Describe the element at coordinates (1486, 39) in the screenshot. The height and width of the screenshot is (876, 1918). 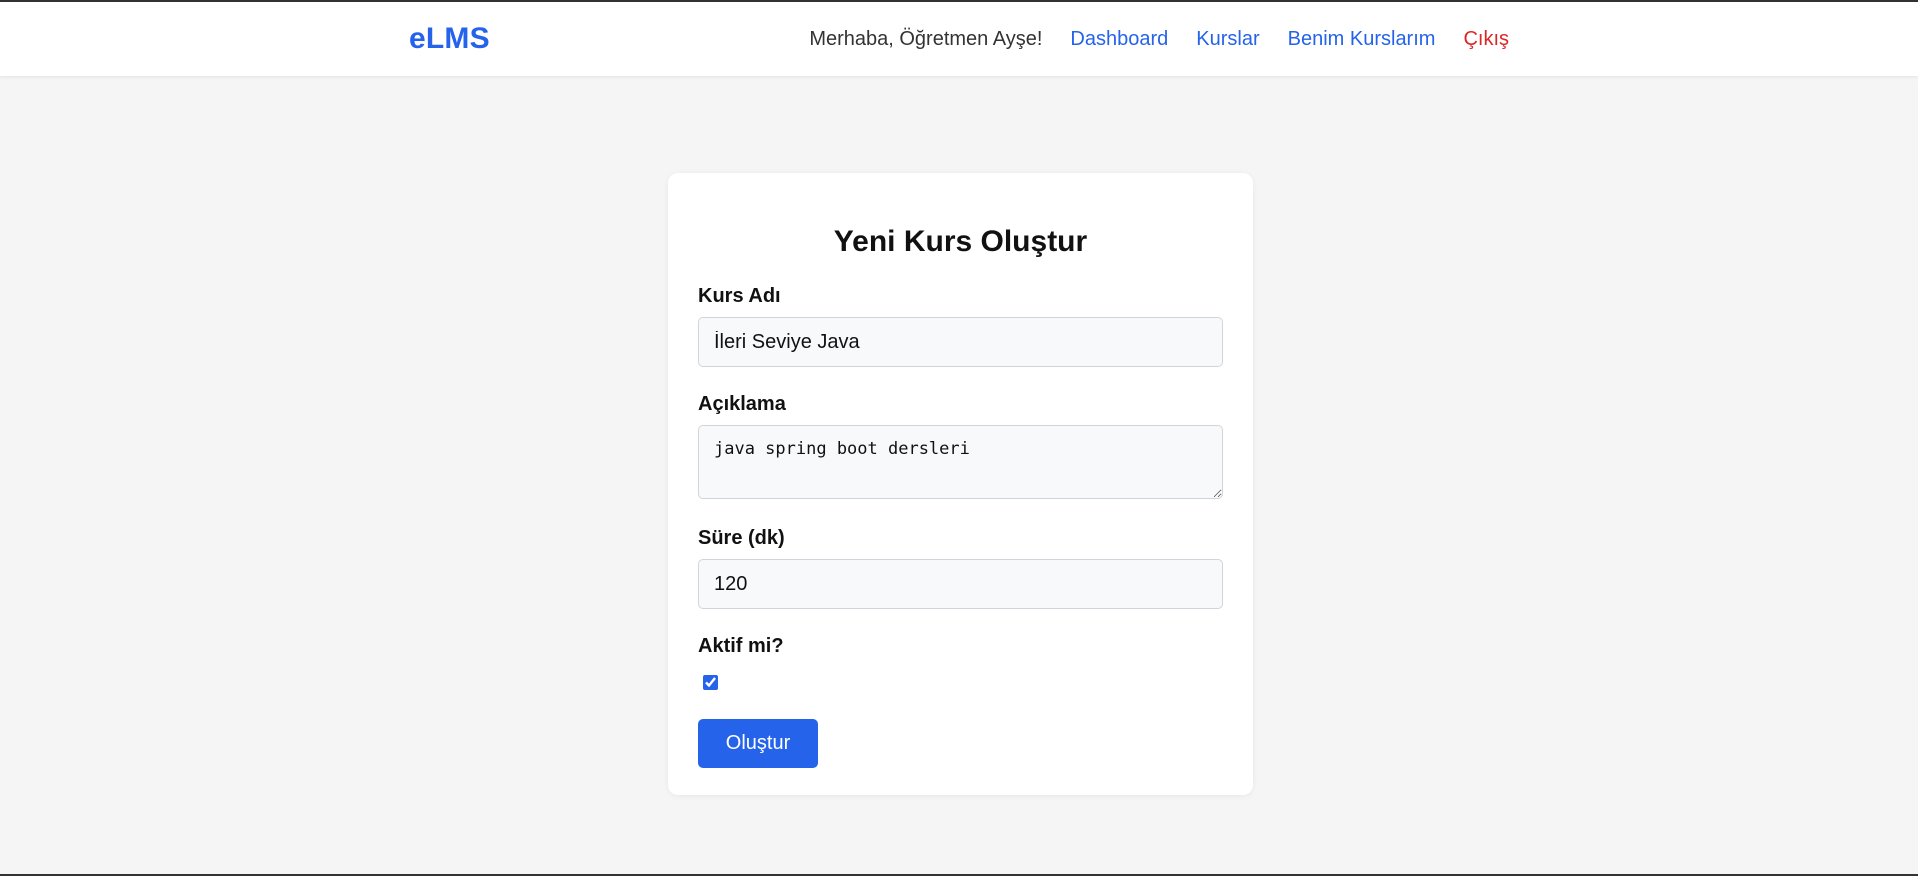
I see `nav-link-logout: Çıkış` at that location.